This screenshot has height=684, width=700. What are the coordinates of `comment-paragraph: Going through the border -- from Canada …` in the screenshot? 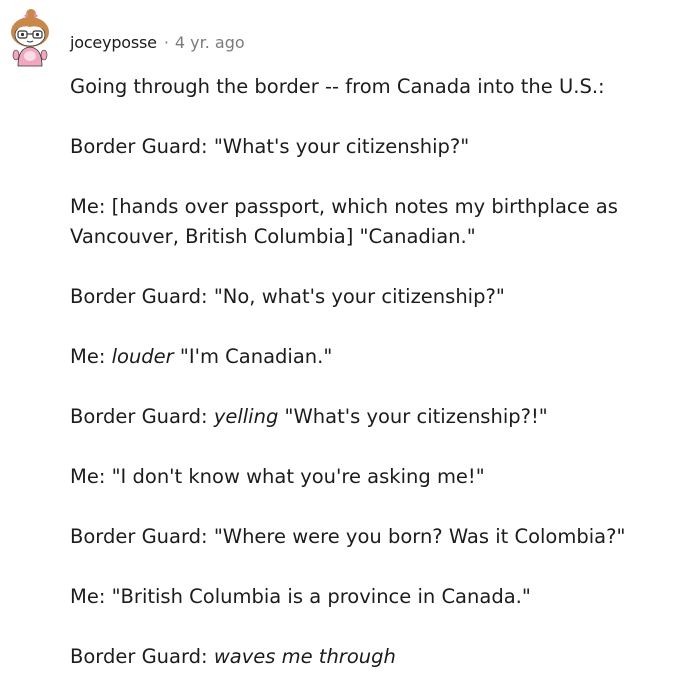 It's located at (337, 86).